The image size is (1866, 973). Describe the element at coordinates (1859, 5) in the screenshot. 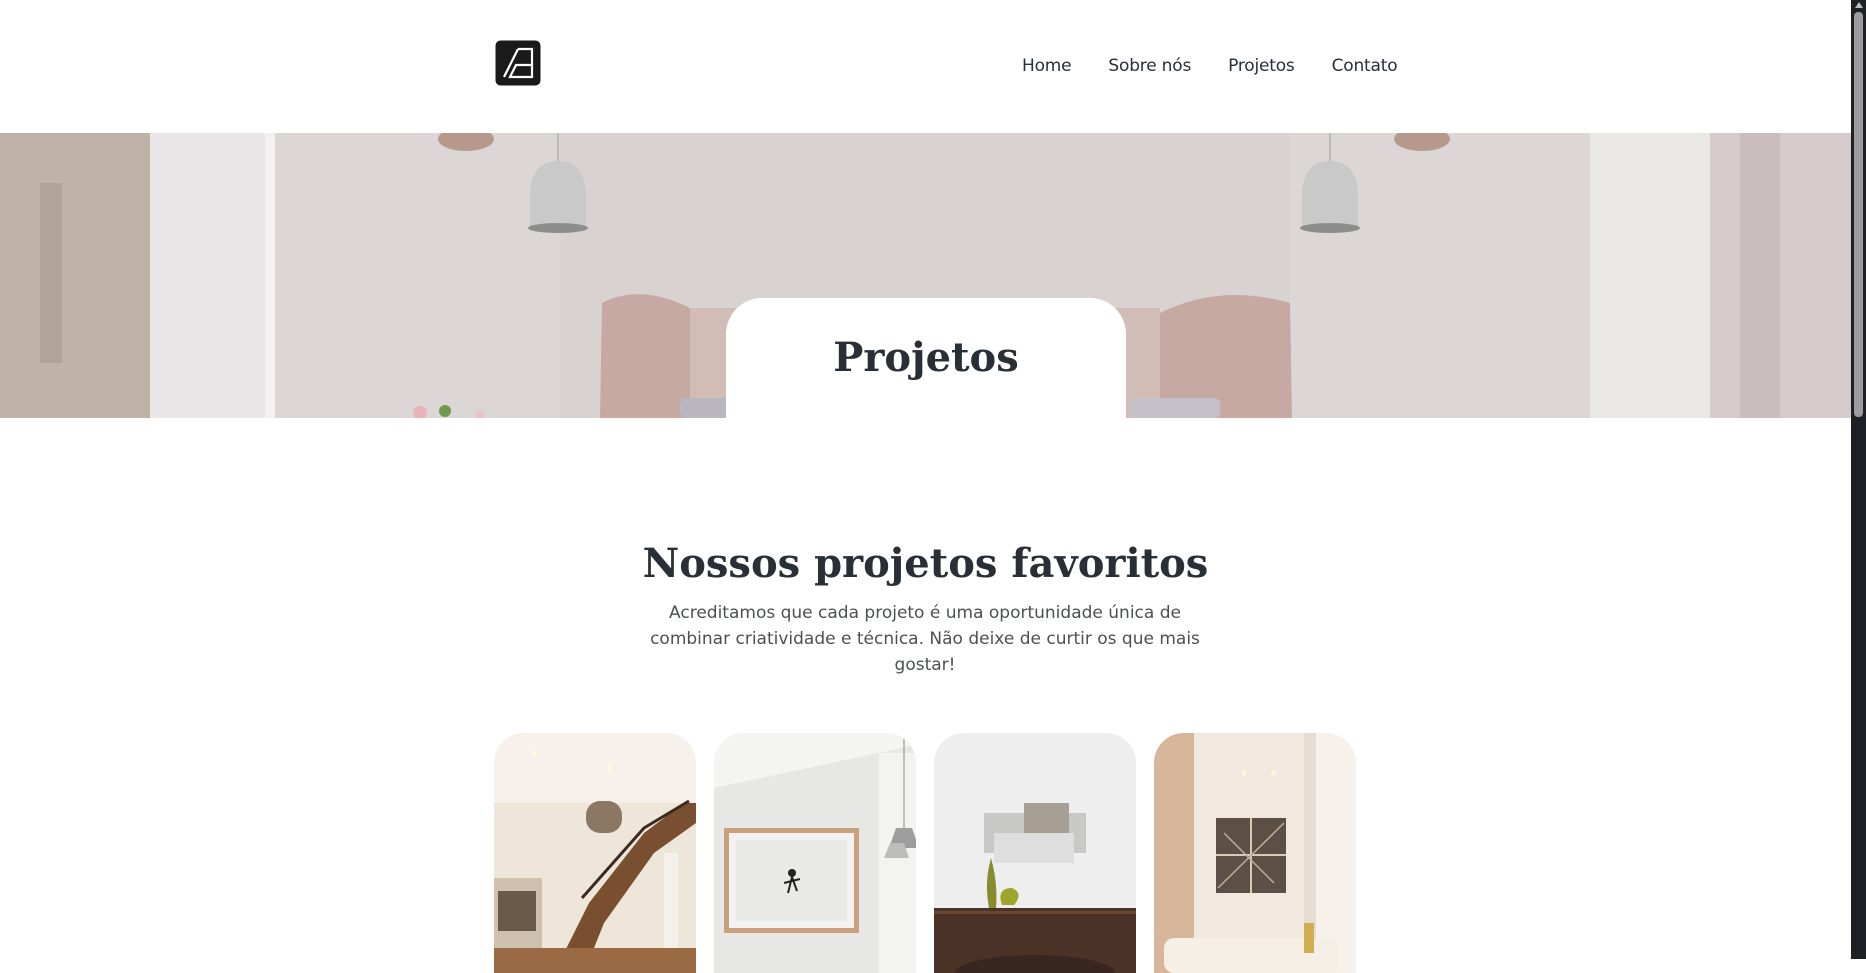

I see `scroll-up-arrow-icon` at that location.